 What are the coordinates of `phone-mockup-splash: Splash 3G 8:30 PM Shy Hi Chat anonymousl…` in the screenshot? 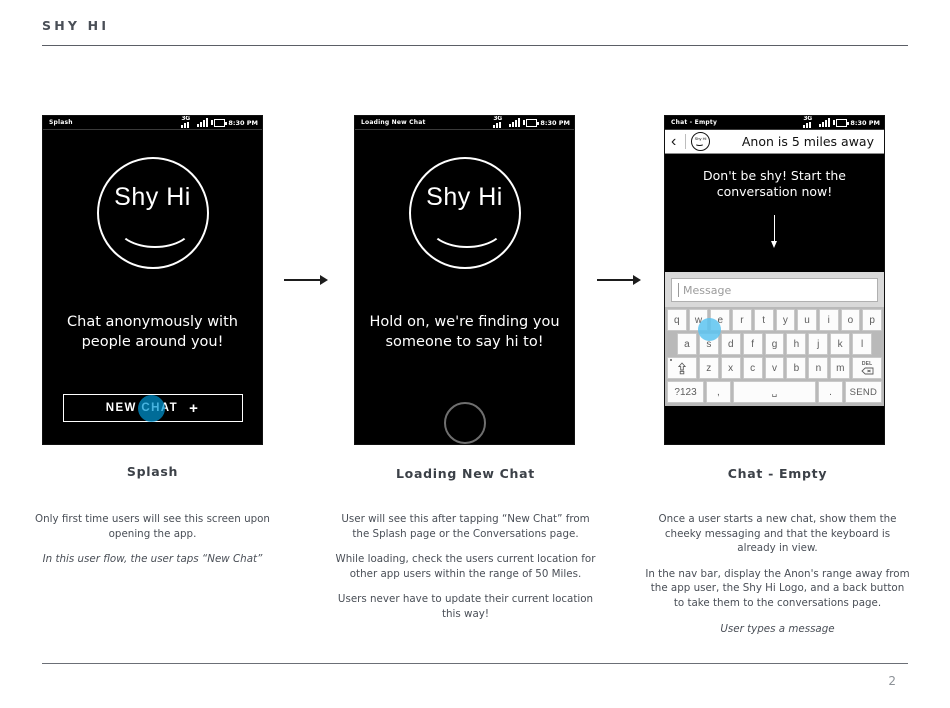 It's located at (152, 280).